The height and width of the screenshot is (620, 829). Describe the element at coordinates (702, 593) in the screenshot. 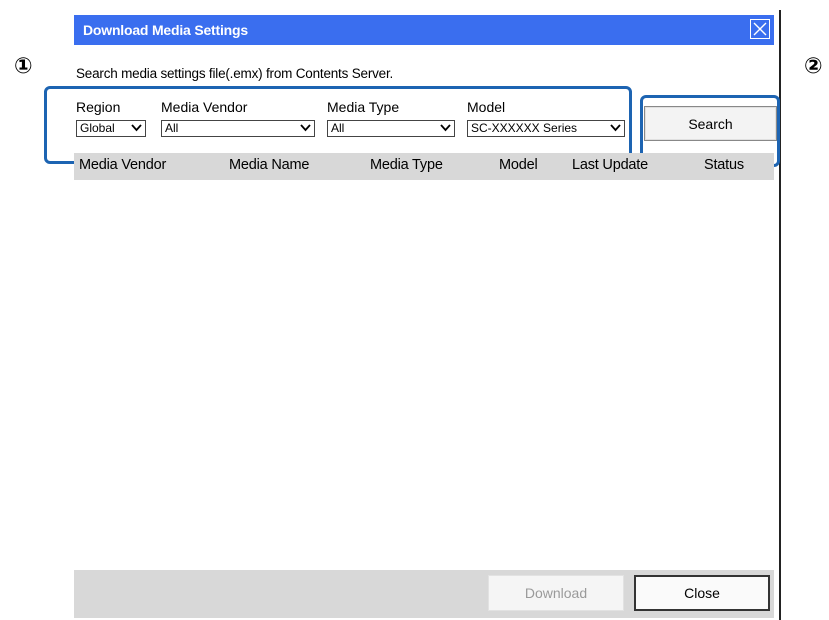

I see `close-button: Close` at that location.